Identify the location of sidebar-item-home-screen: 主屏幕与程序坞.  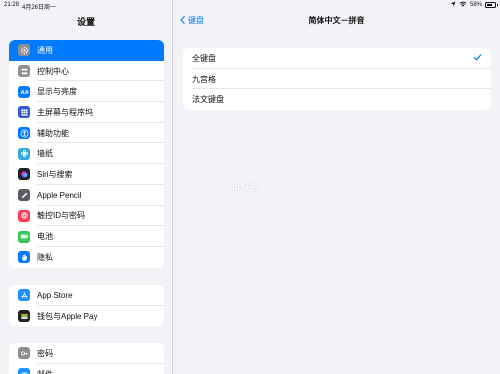
(86, 112).